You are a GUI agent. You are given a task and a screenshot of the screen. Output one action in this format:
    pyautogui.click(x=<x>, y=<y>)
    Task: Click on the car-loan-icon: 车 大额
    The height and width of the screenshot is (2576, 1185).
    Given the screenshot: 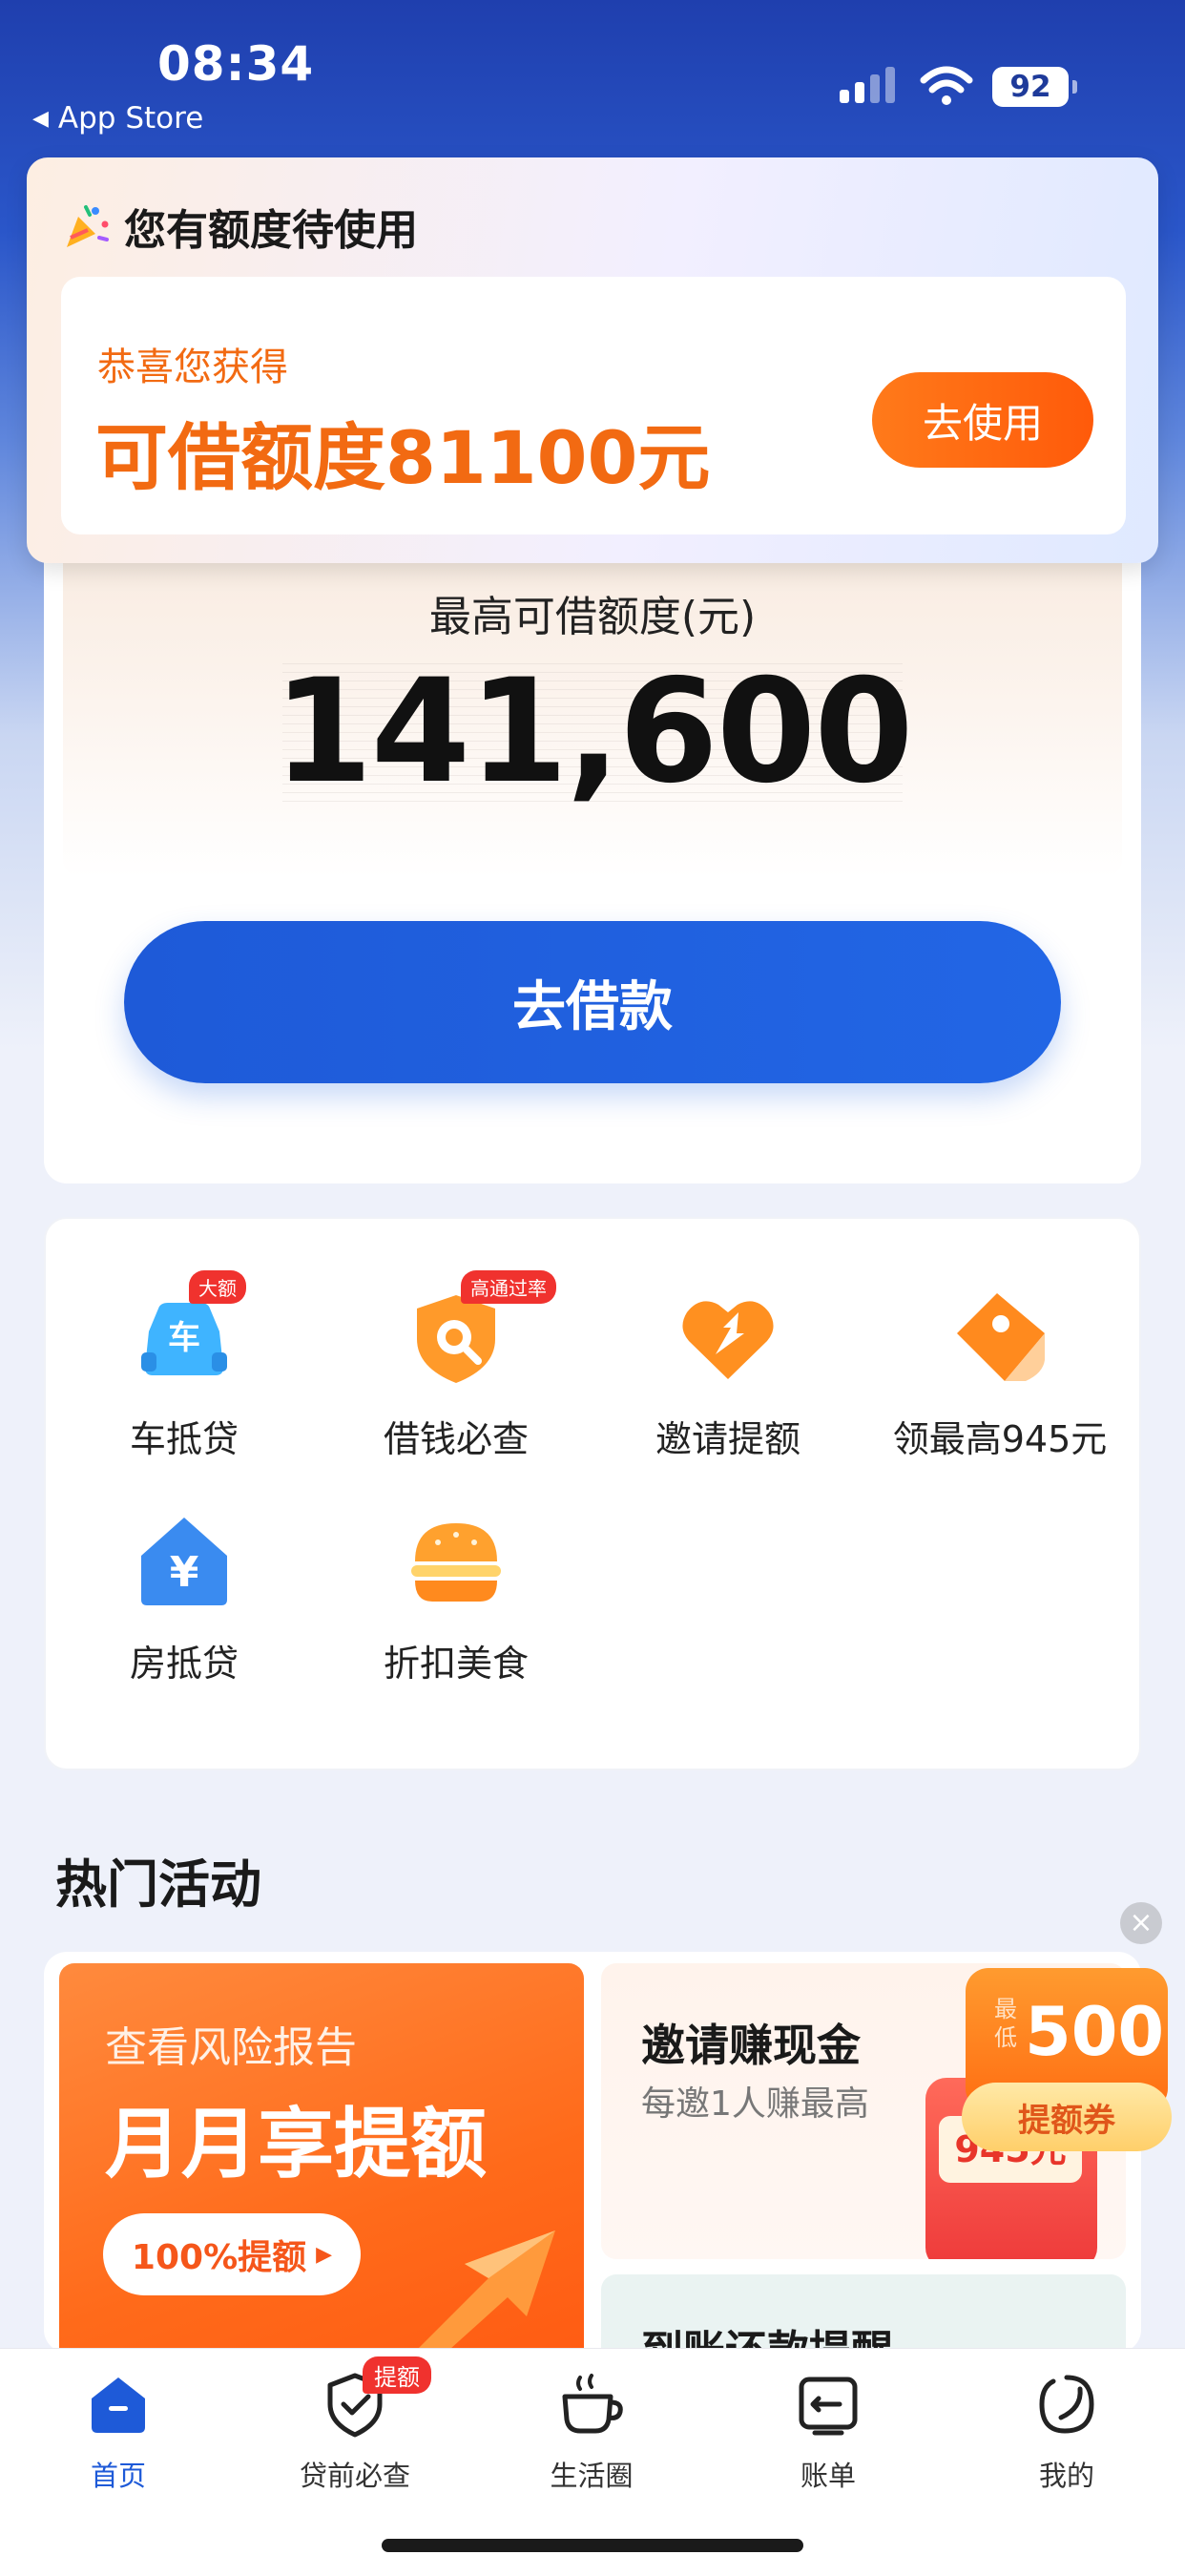 What is the action you would take?
    pyautogui.click(x=189, y=1330)
    